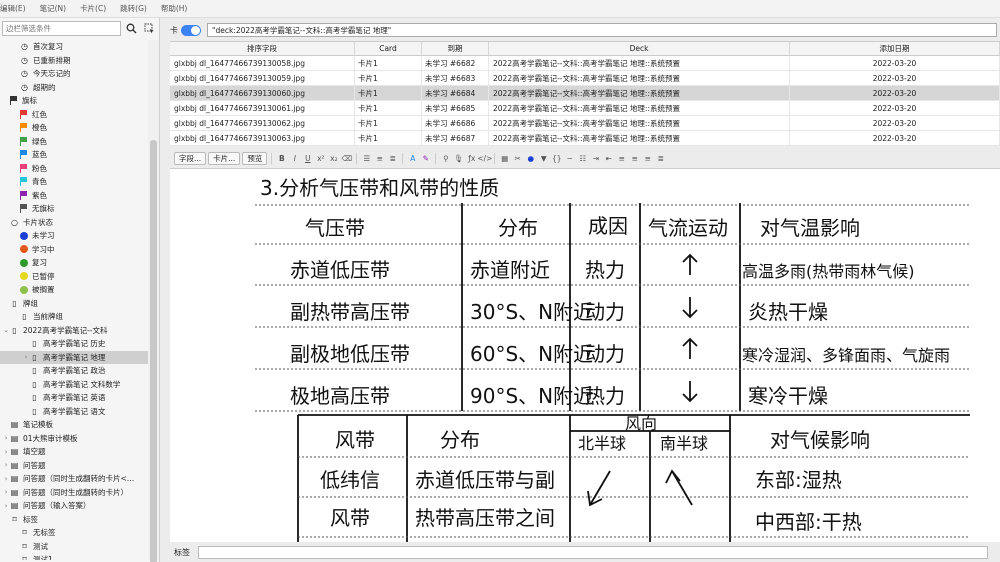  Describe the element at coordinates (74, 493) in the screenshot. I see `sidebar-item: › ▤ 问答题（同时生成翻转的卡片）` at that location.